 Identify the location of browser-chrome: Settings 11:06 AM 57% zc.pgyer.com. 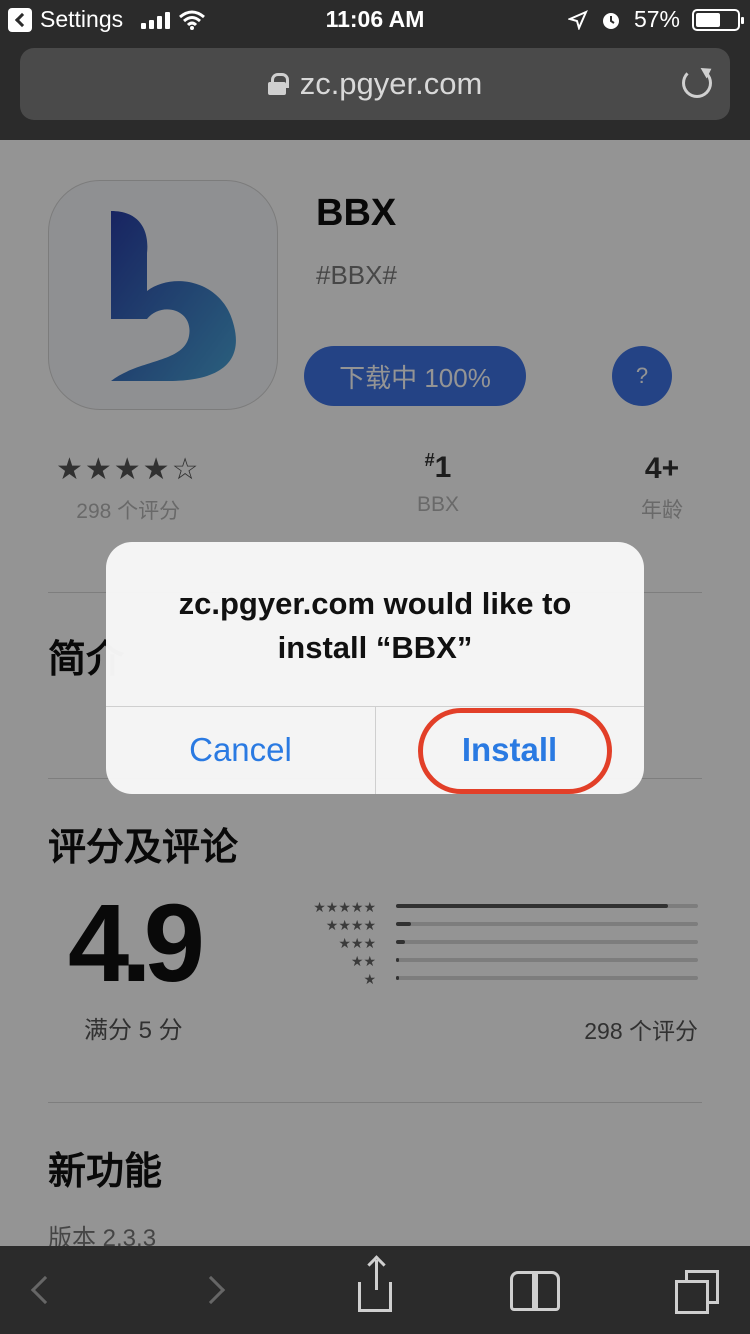
(375, 70).